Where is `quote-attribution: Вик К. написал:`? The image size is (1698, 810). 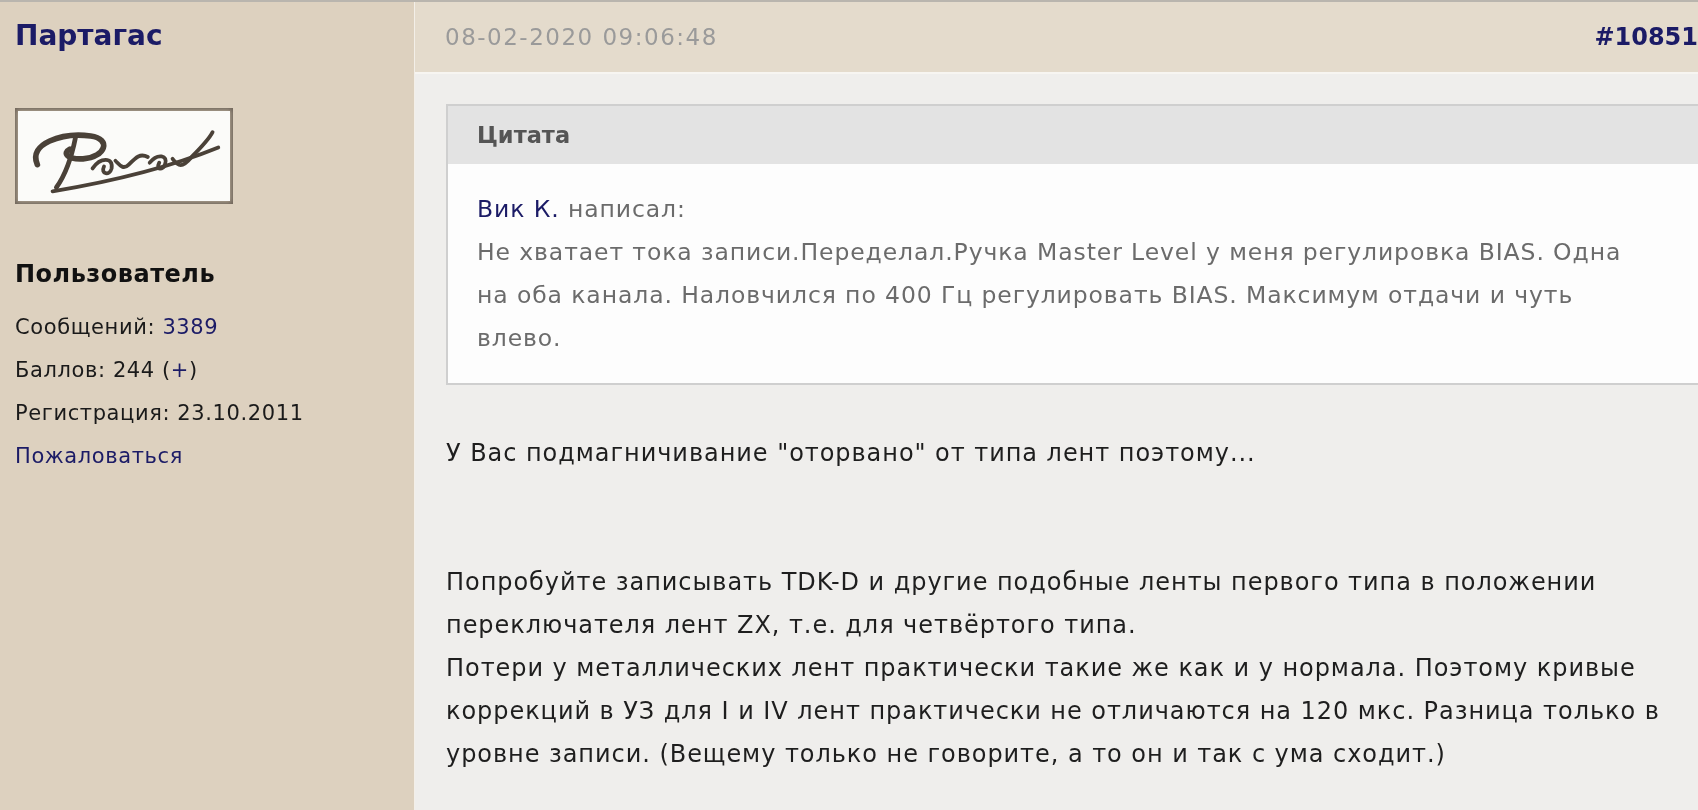
quote-attribution: Вик К. написал: is located at coordinates (582, 209).